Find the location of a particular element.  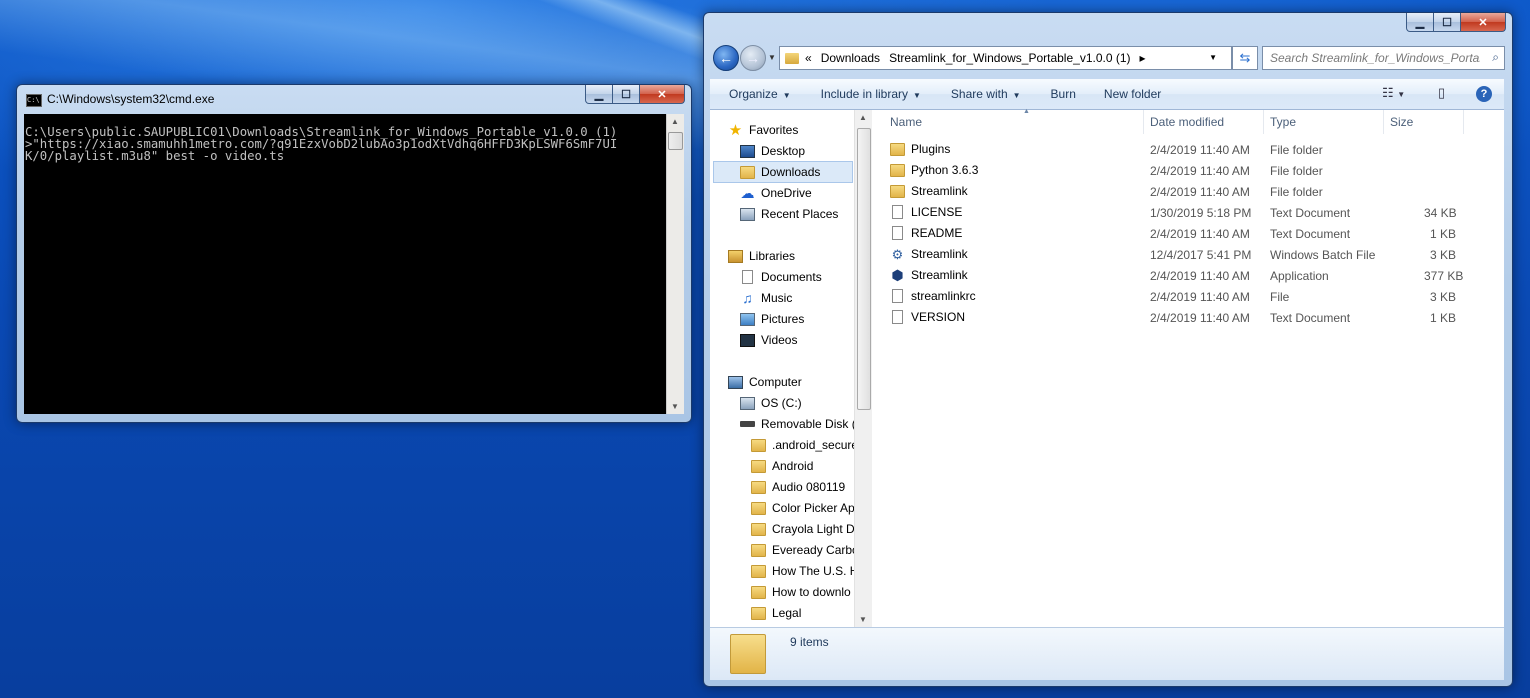

file-date-modified: 1/30/2019 5:18 PM is located at coordinates (1201, 213).